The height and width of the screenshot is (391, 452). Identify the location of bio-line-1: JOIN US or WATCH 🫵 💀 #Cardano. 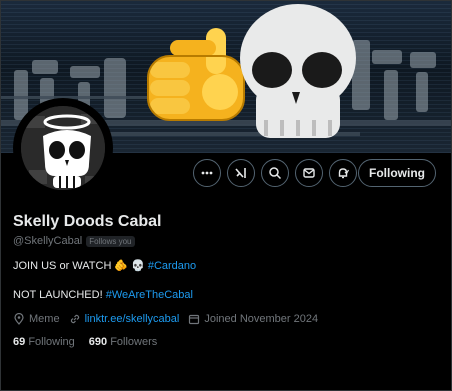
(104, 266).